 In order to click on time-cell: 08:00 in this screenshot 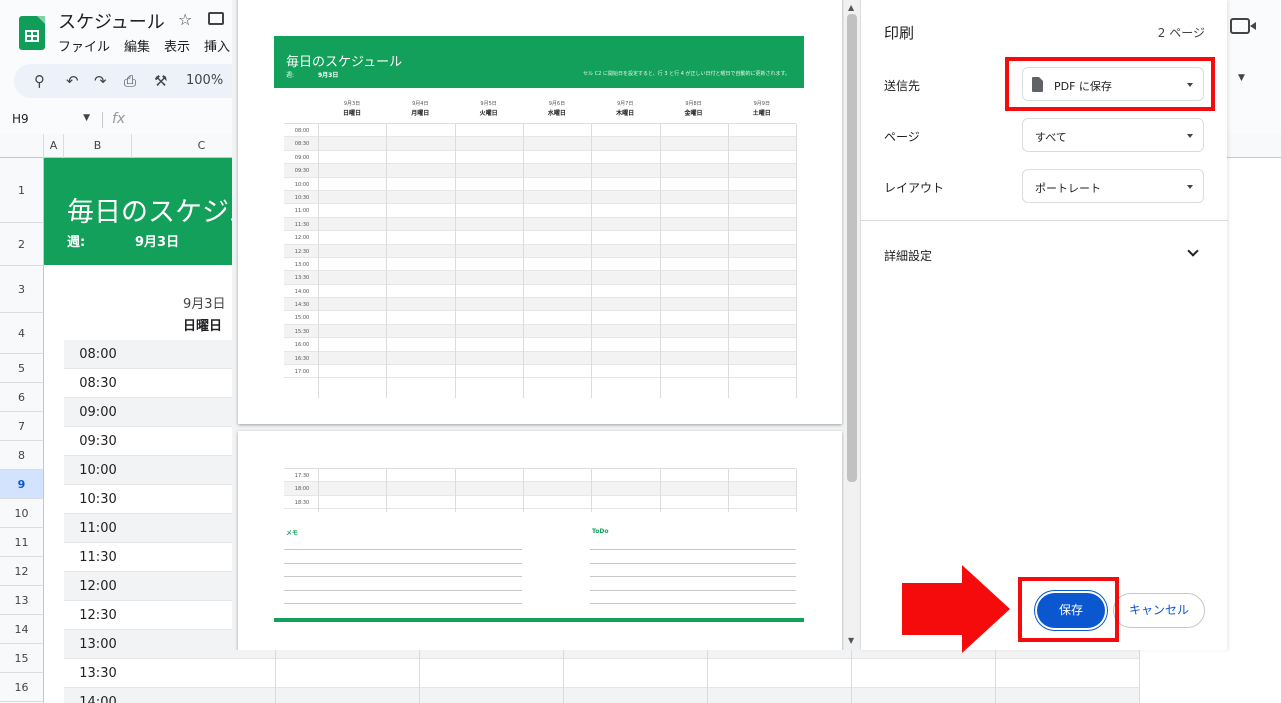, I will do `click(98, 354)`.